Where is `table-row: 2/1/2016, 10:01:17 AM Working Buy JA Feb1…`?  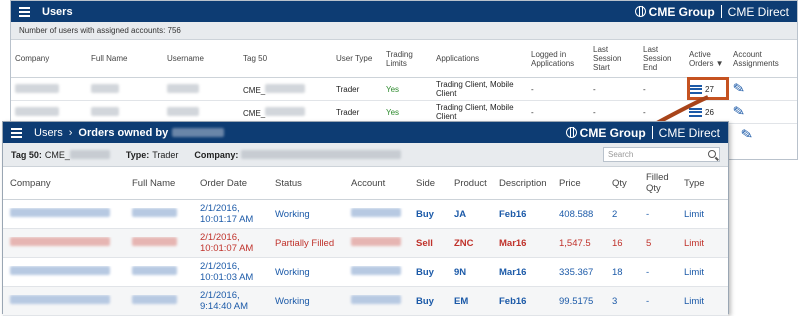
table-row: 2/1/2016, 10:01:17 AM Working Buy JA Feb1… is located at coordinates (365, 214).